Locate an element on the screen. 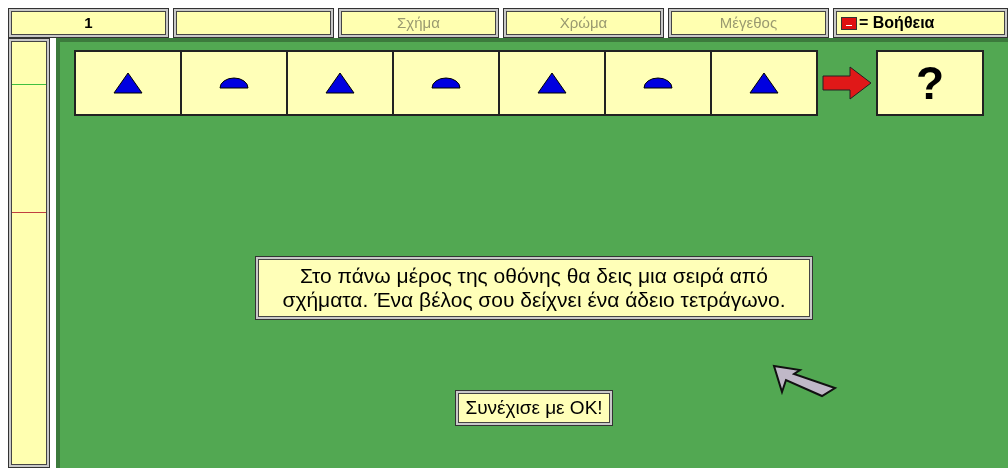 The width and height of the screenshot is (1008, 468). start-marker-line is located at coordinates (29, 84).